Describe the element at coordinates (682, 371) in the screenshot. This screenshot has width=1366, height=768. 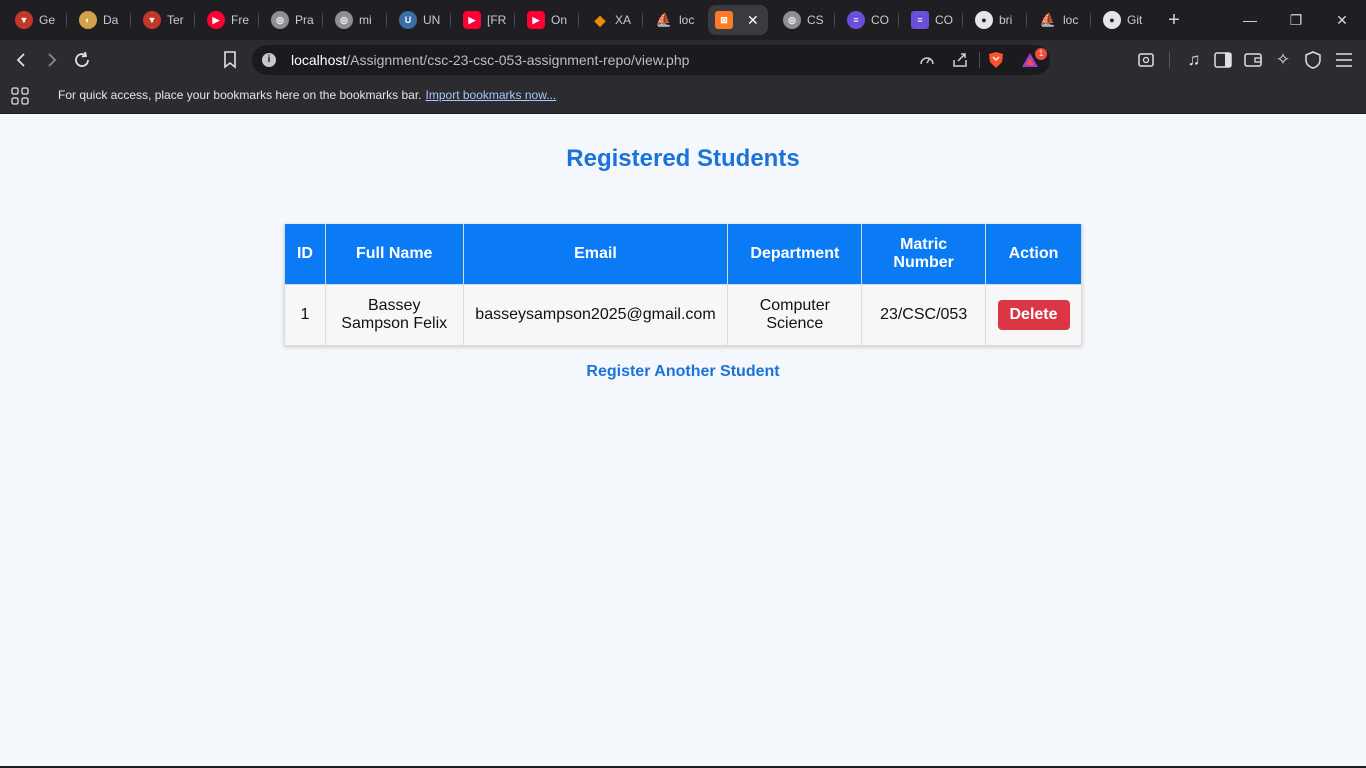
I see `register-another-student-link: Register Another Student` at that location.